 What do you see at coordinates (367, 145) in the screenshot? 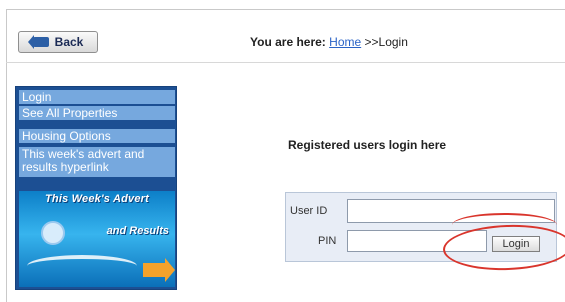
I see `login-heading: Registered users login here` at bounding box center [367, 145].